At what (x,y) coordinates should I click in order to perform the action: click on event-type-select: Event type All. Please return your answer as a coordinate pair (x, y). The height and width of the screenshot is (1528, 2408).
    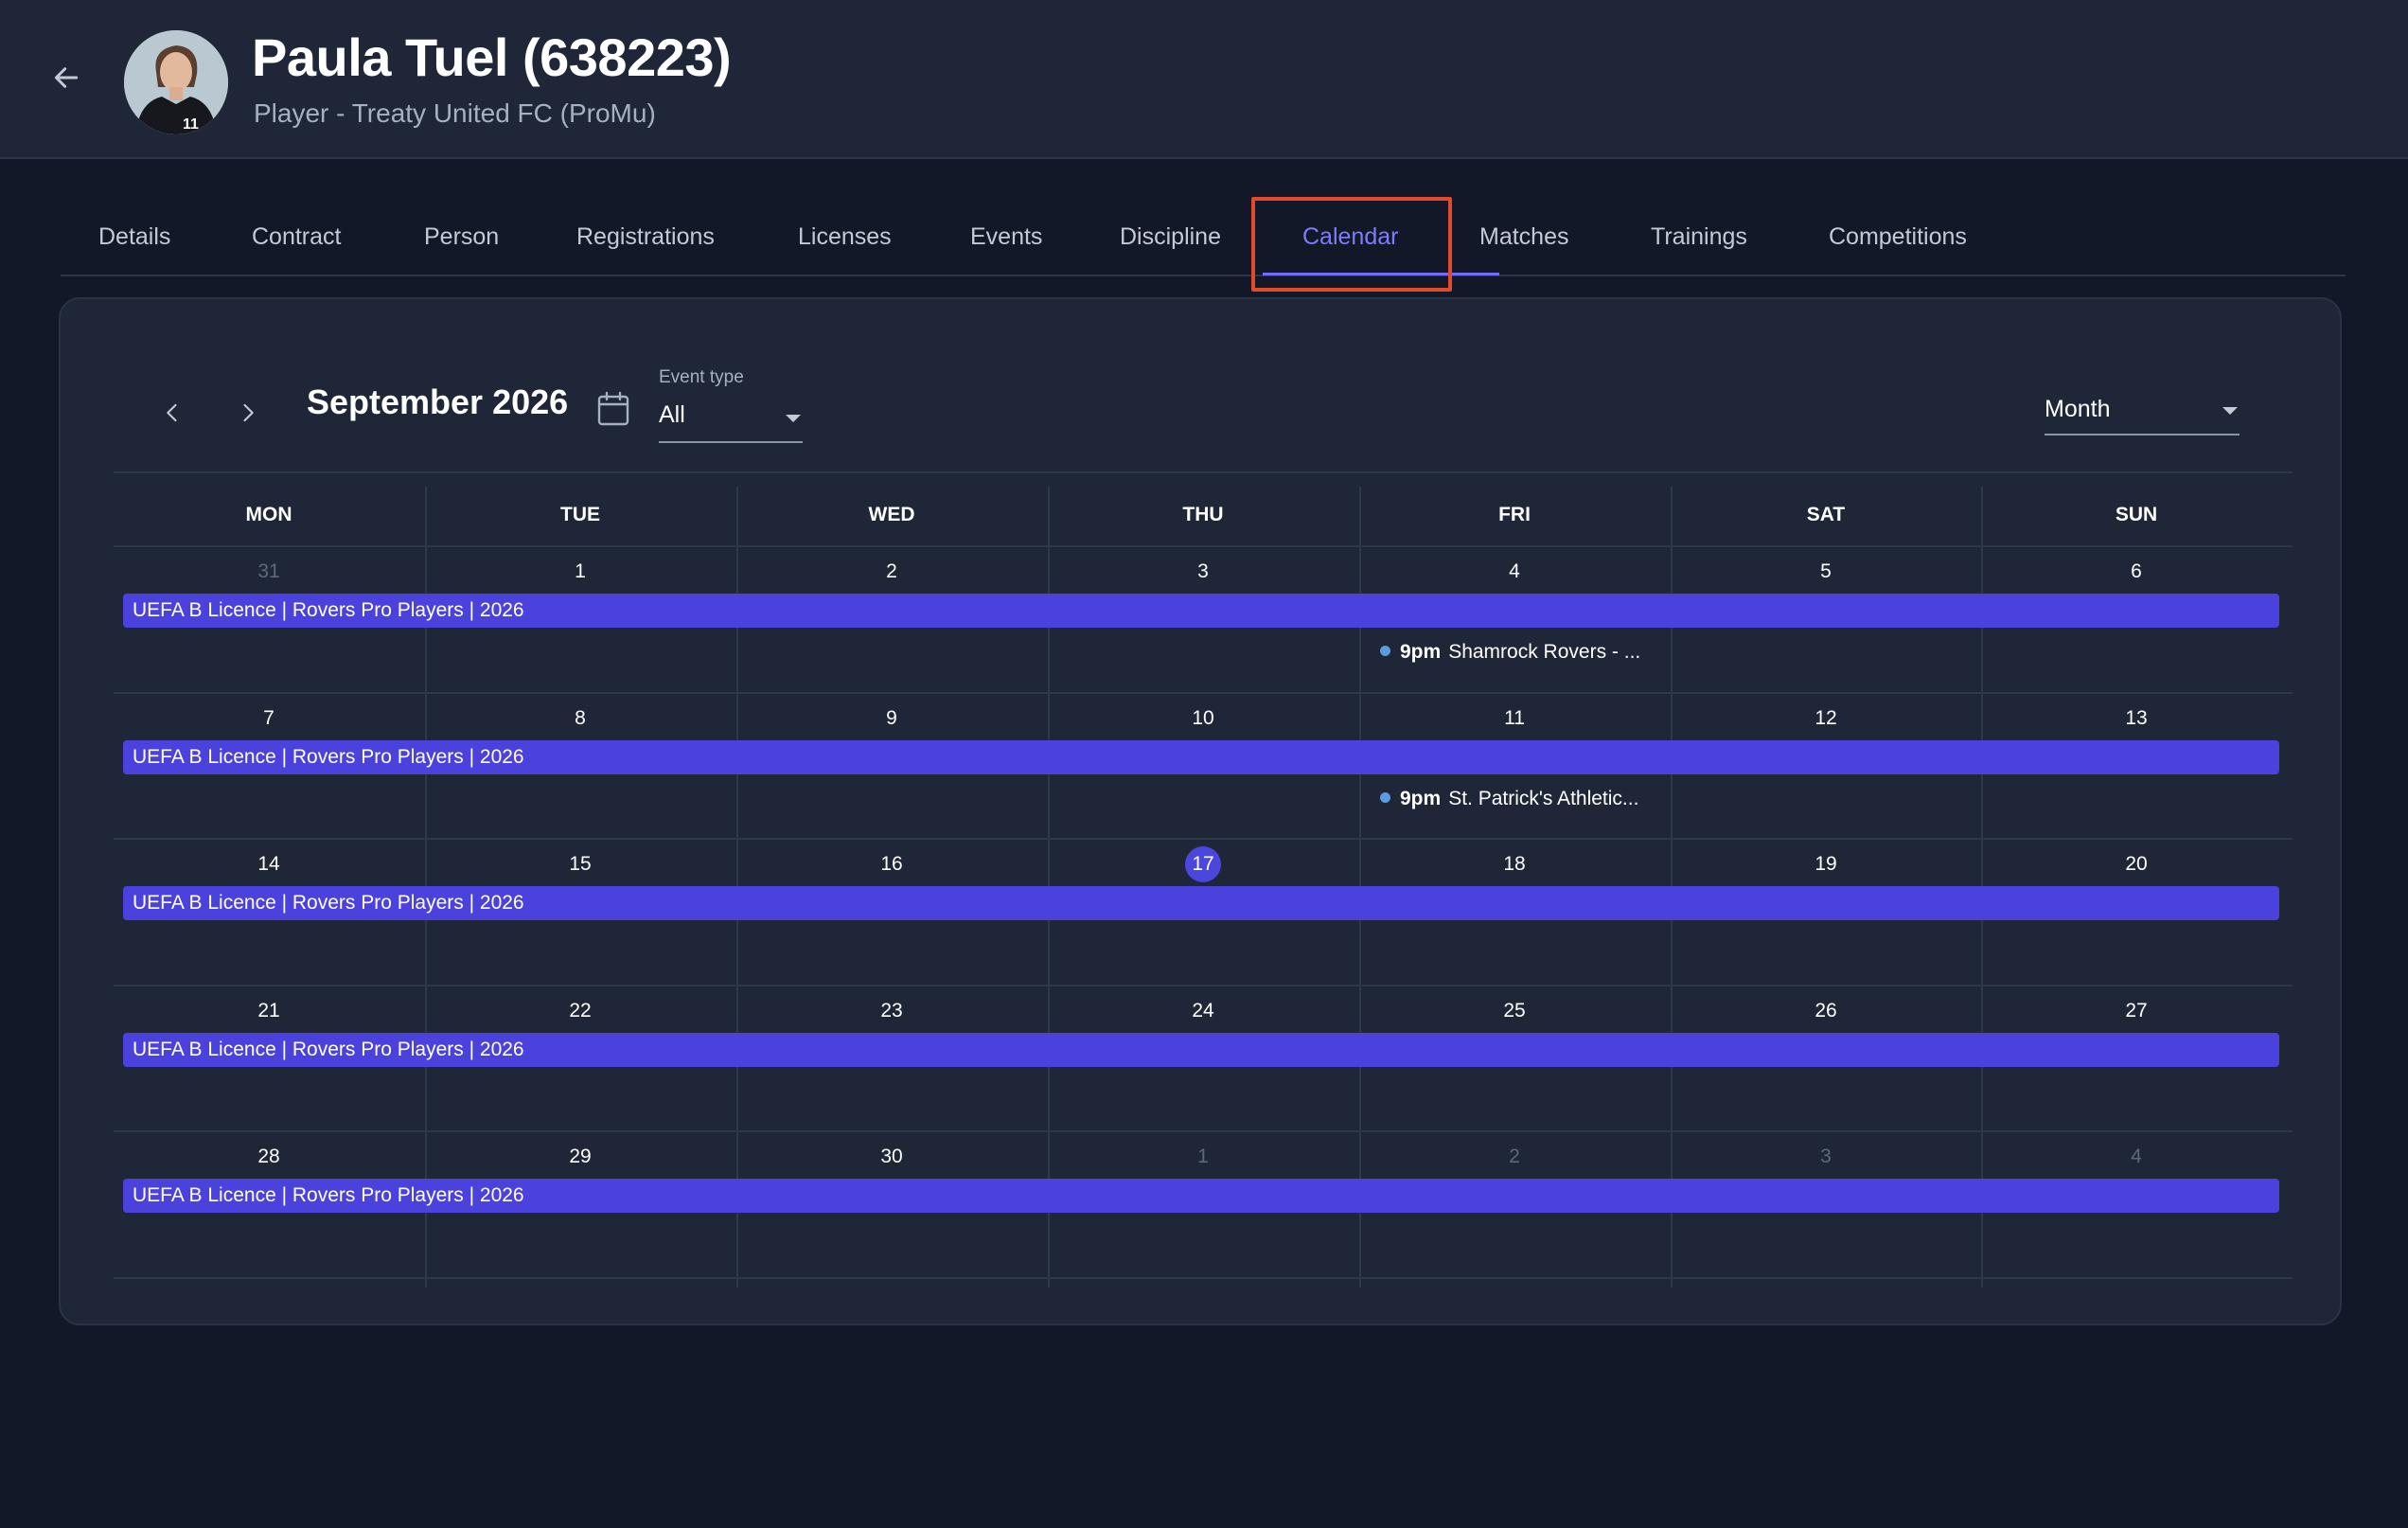
    Looking at the image, I should click on (731, 405).